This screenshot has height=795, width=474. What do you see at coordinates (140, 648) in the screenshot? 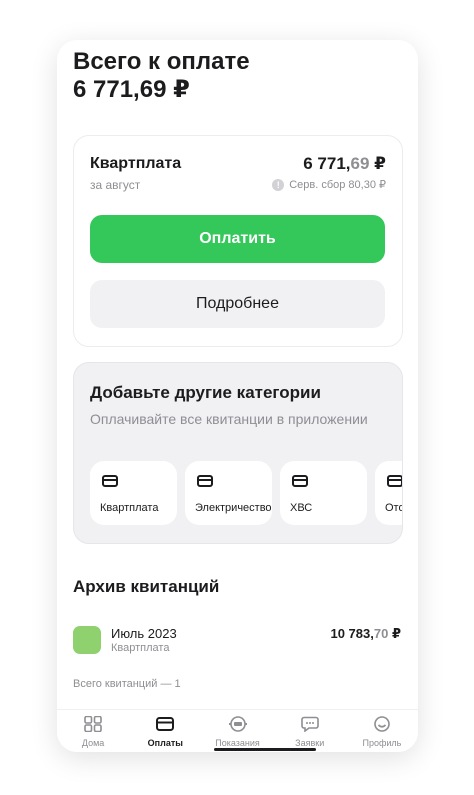
I see `archive-category: Квартплата` at bounding box center [140, 648].